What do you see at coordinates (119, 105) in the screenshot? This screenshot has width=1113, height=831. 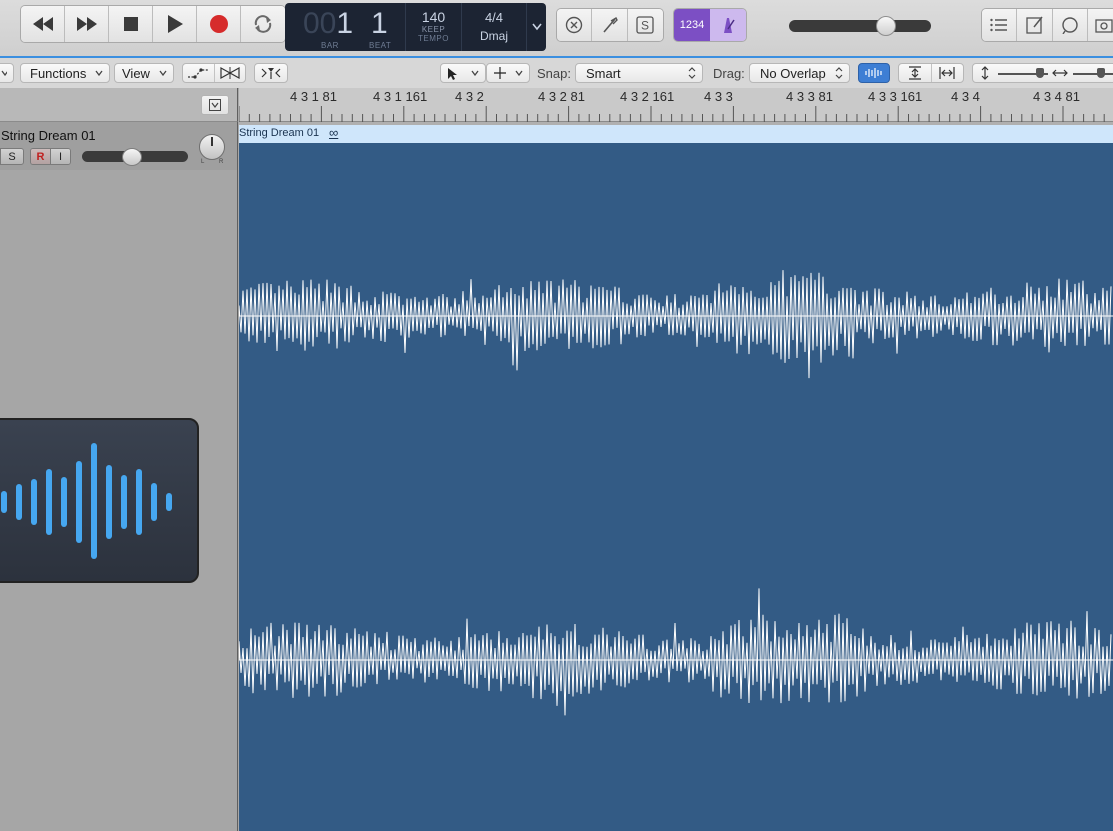 I see `track-header-top-bar` at bounding box center [119, 105].